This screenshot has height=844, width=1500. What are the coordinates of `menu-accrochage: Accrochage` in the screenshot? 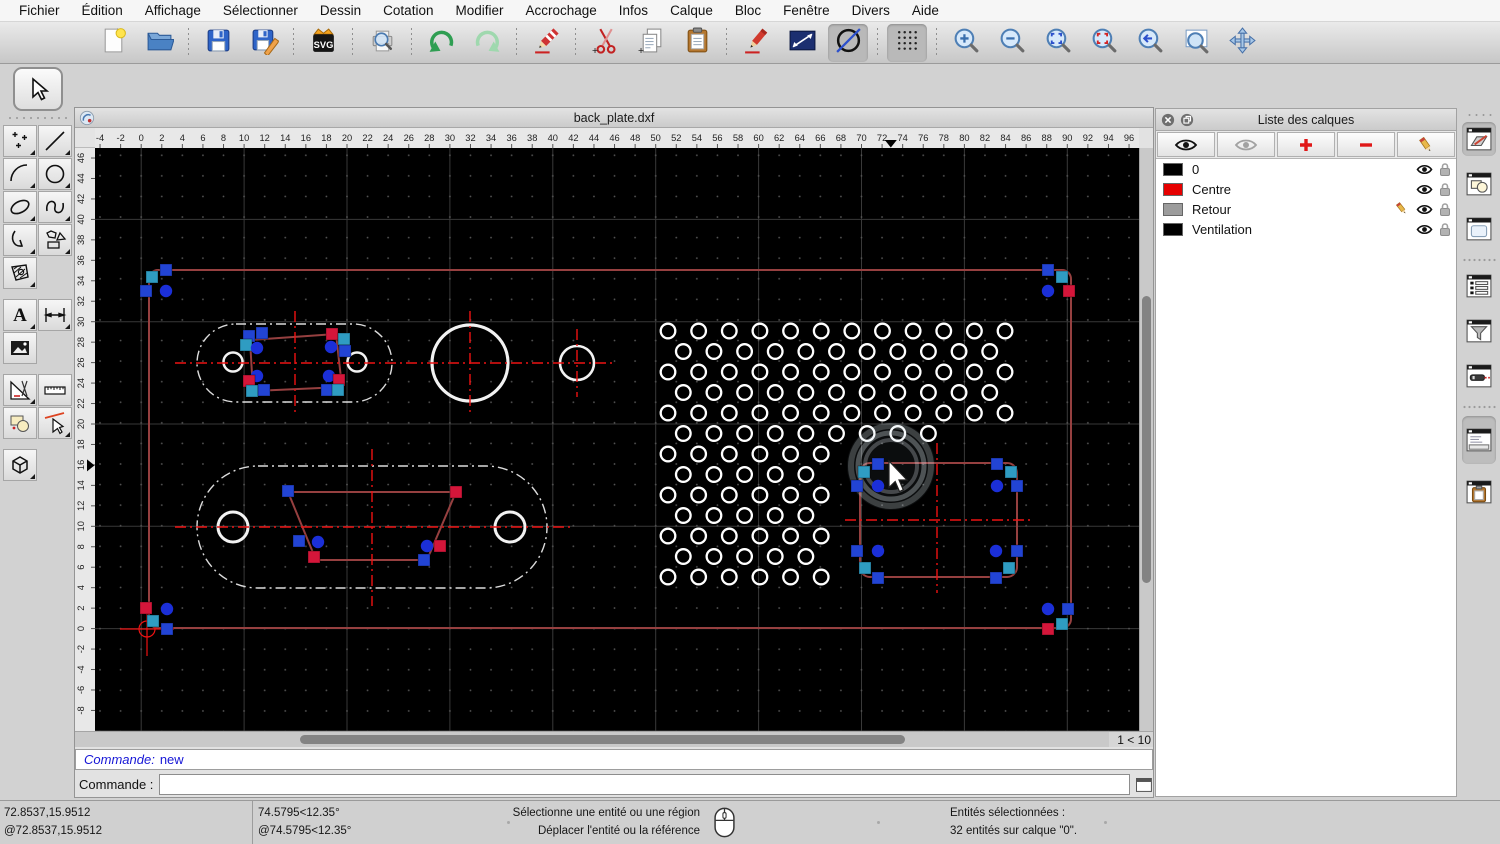 It's located at (560, 10).